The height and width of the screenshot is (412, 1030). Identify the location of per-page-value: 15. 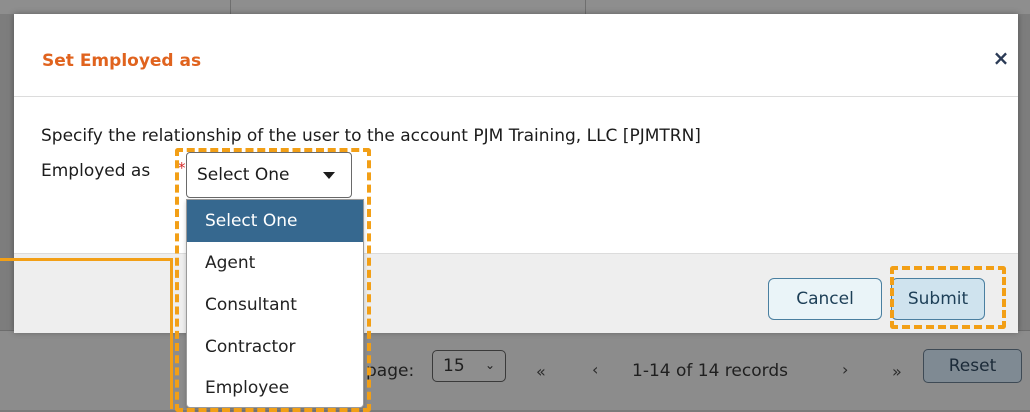
(454, 366).